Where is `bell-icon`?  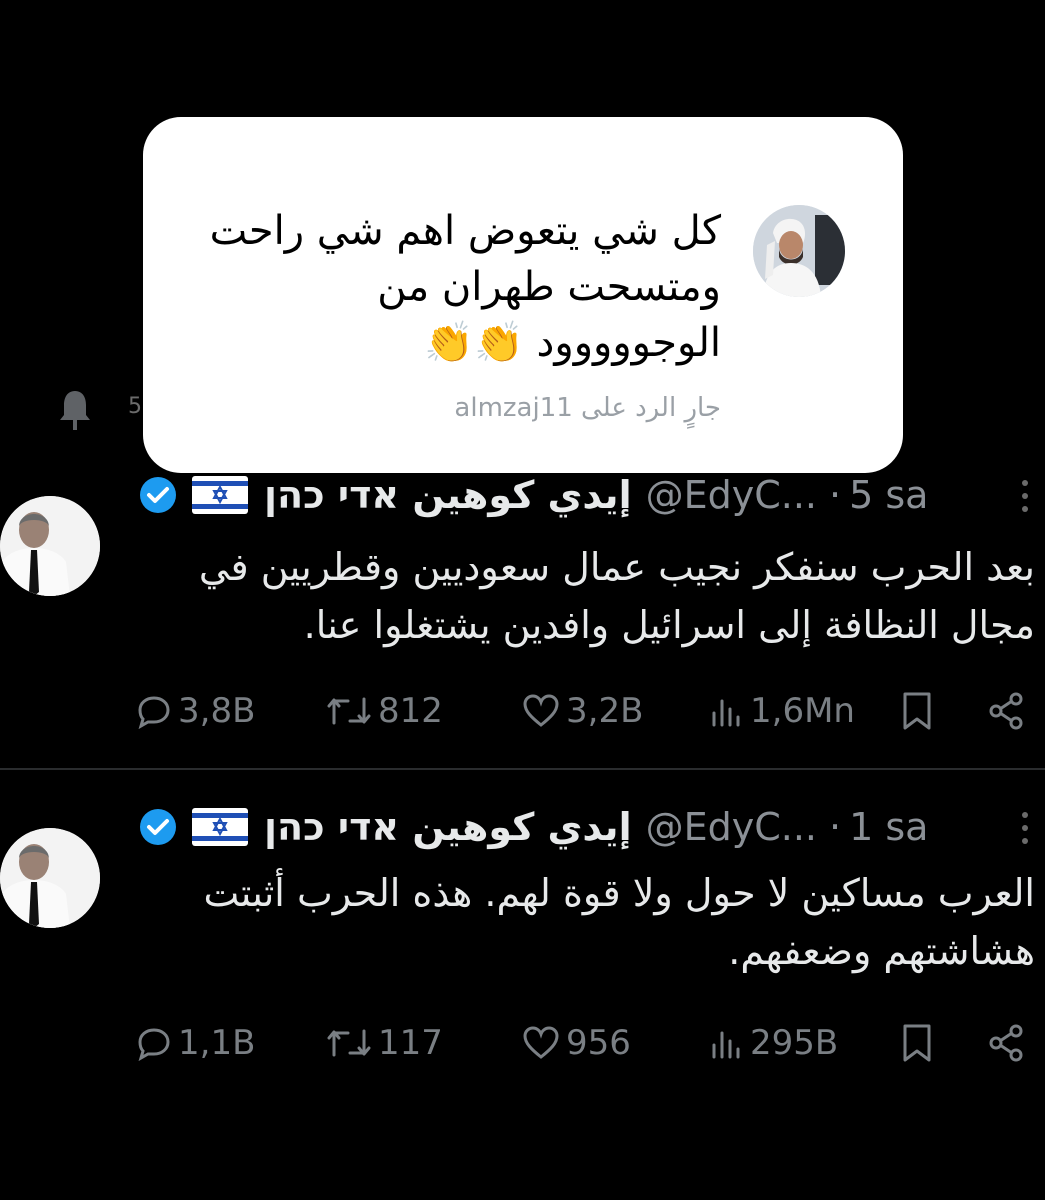 bell-icon is located at coordinates (75, 410).